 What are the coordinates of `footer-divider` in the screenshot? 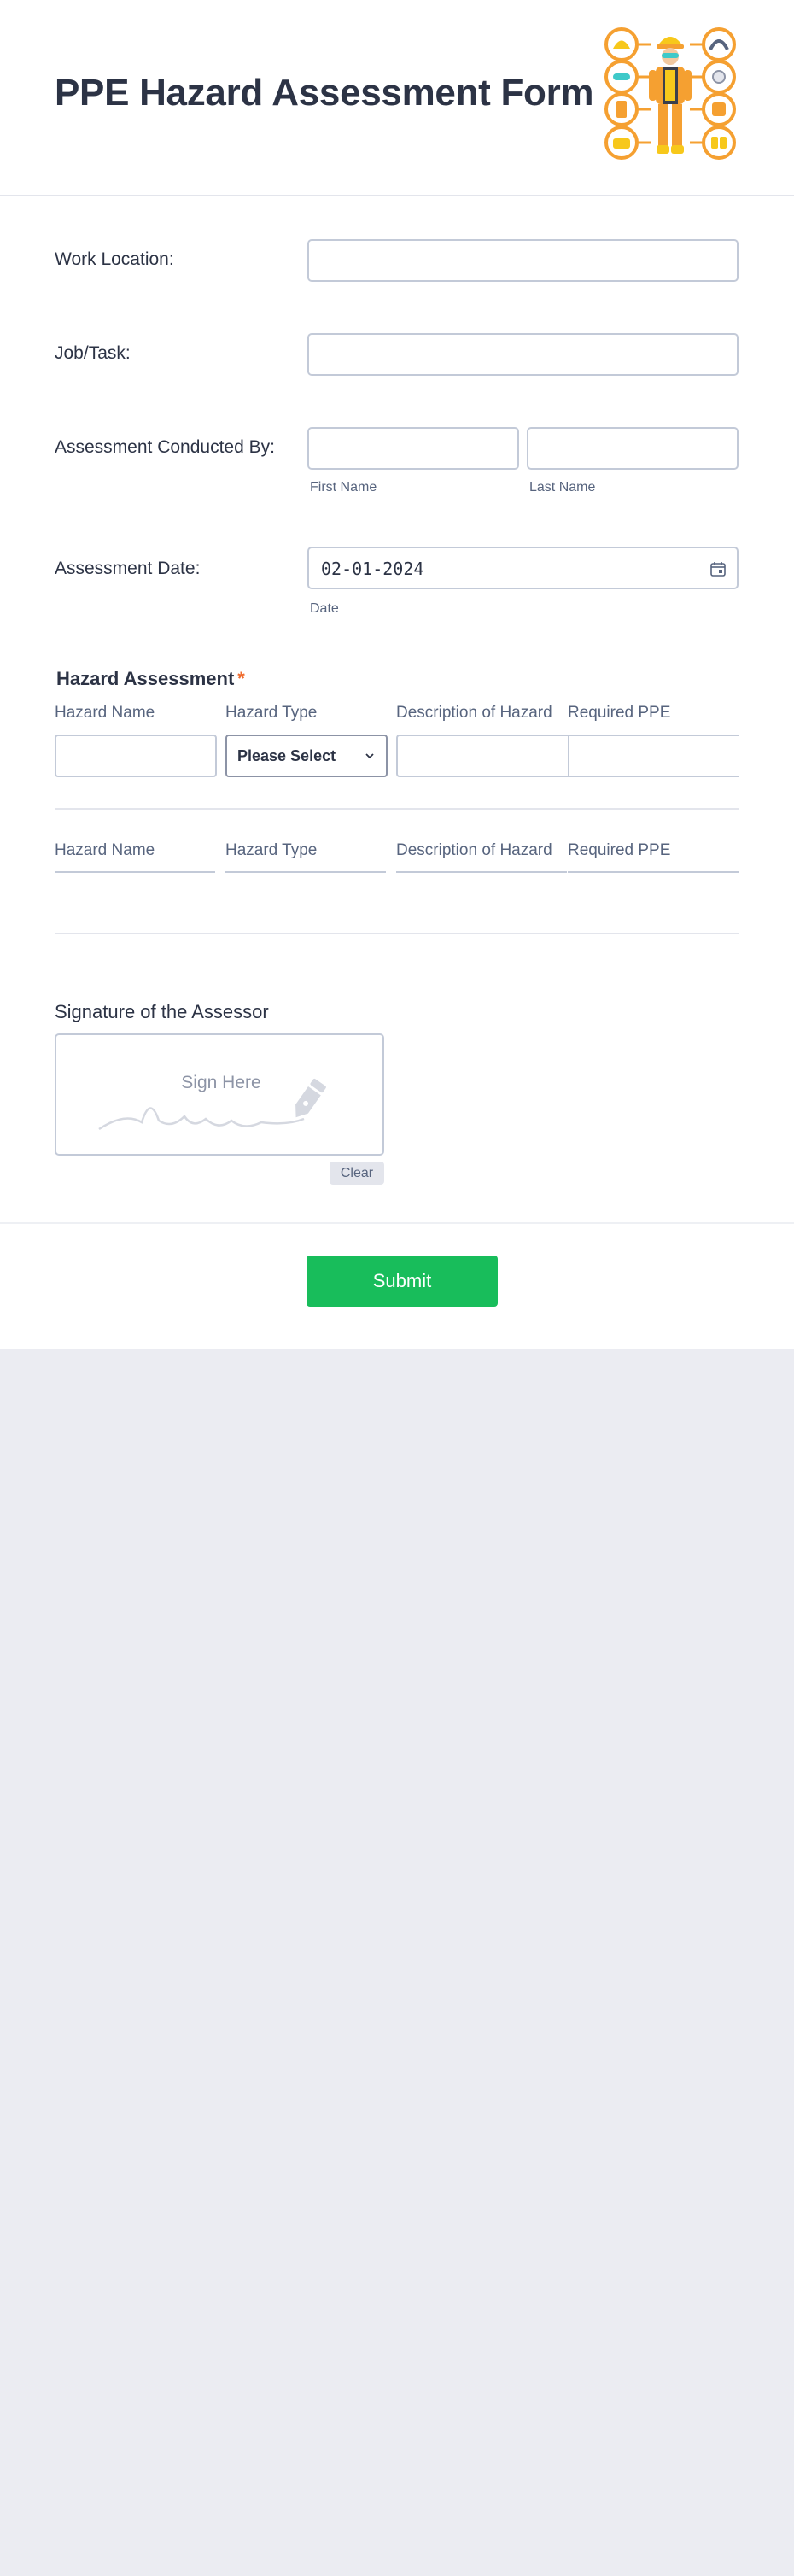 It's located at (397, 1223).